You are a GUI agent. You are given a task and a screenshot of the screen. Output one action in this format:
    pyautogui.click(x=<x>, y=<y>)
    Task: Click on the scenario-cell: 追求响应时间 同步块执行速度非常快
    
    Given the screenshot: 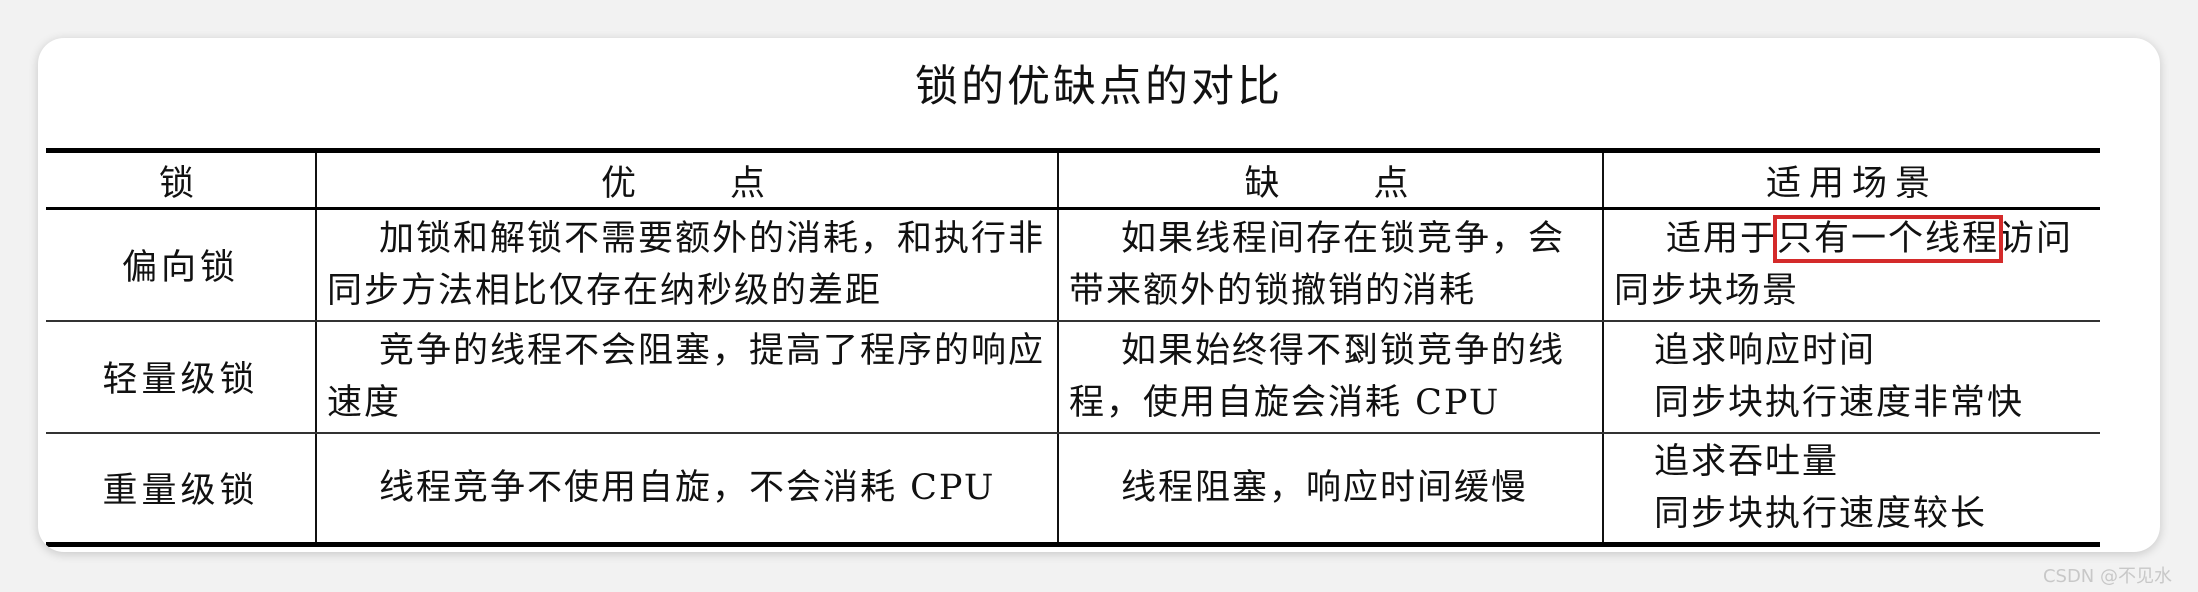 What is the action you would take?
    pyautogui.click(x=1851, y=377)
    